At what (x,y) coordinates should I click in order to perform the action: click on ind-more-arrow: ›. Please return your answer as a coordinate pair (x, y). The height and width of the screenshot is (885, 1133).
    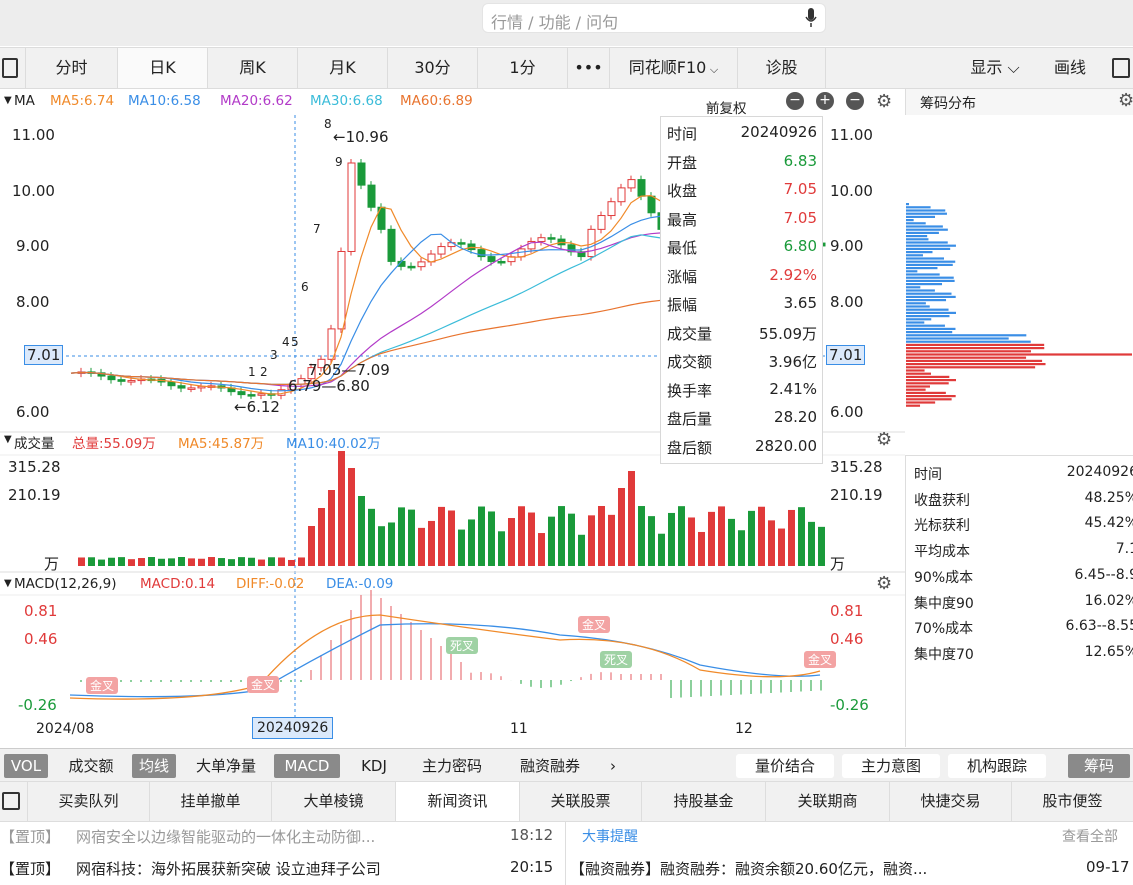
    Looking at the image, I should click on (613, 766).